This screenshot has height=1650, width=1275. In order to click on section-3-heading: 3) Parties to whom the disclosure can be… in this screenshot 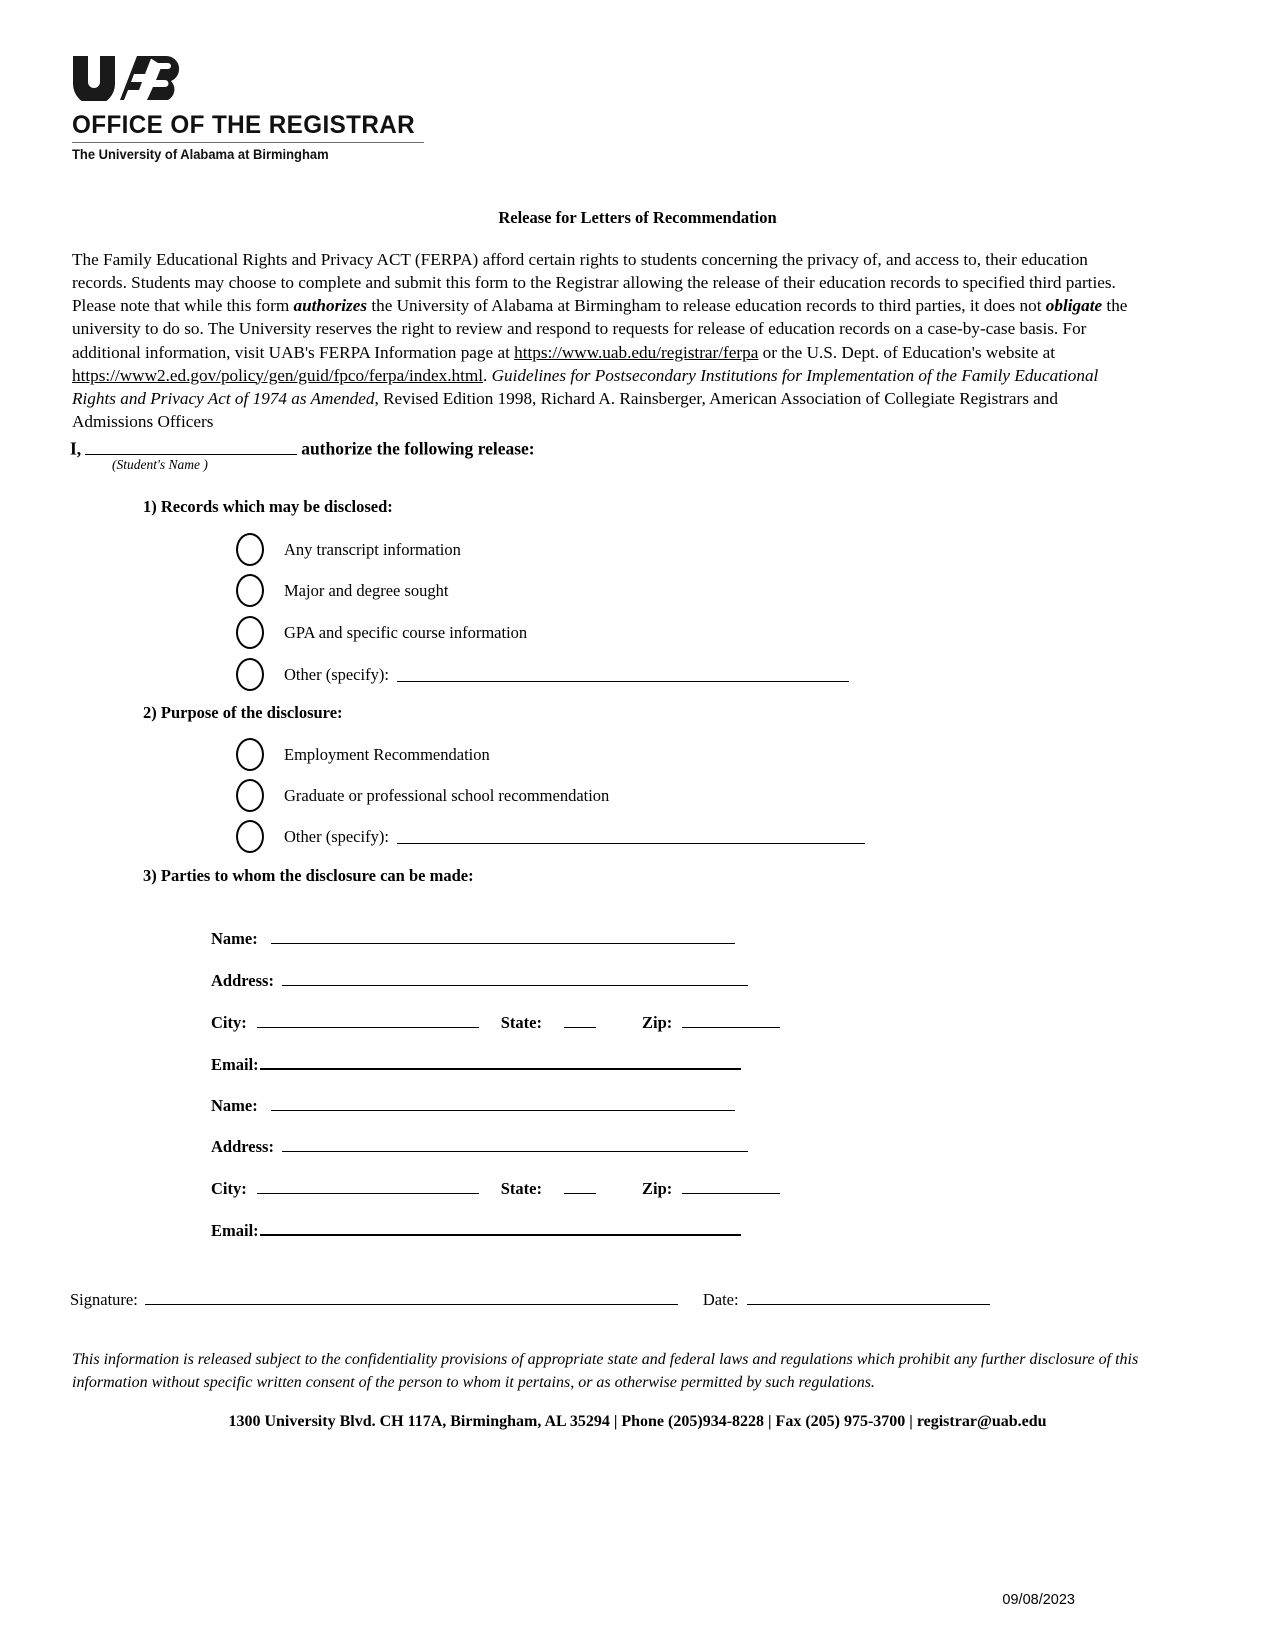, I will do `click(308, 875)`.